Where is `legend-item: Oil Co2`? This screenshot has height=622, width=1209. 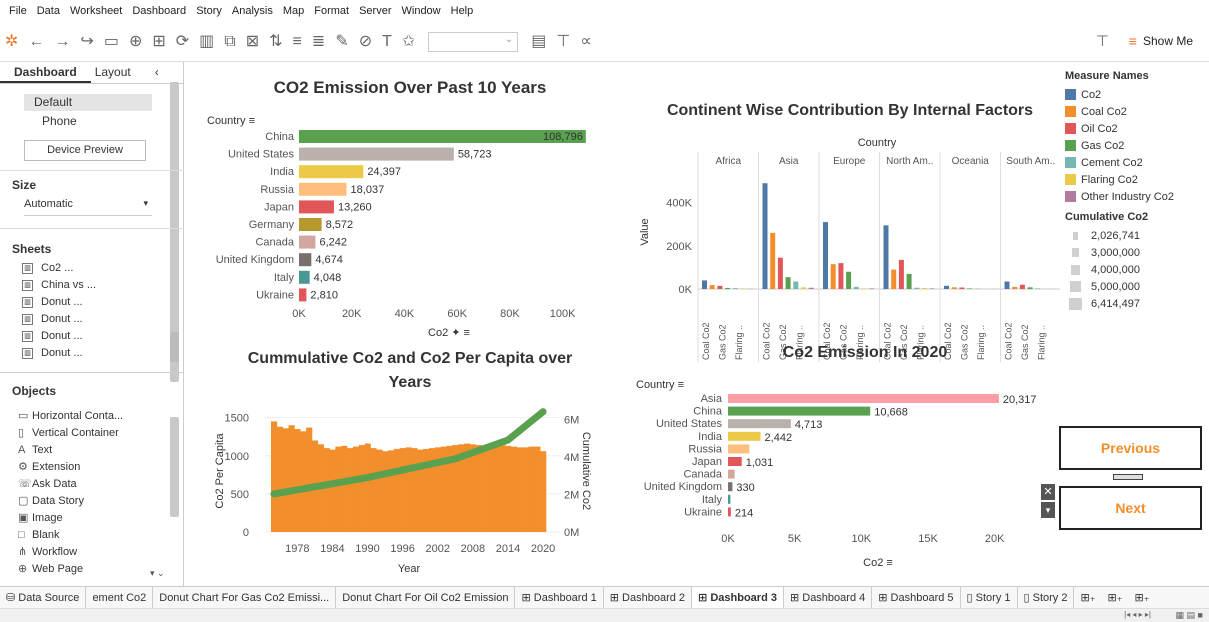 legend-item: Oil Co2 is located at coordinates (1135, 128).